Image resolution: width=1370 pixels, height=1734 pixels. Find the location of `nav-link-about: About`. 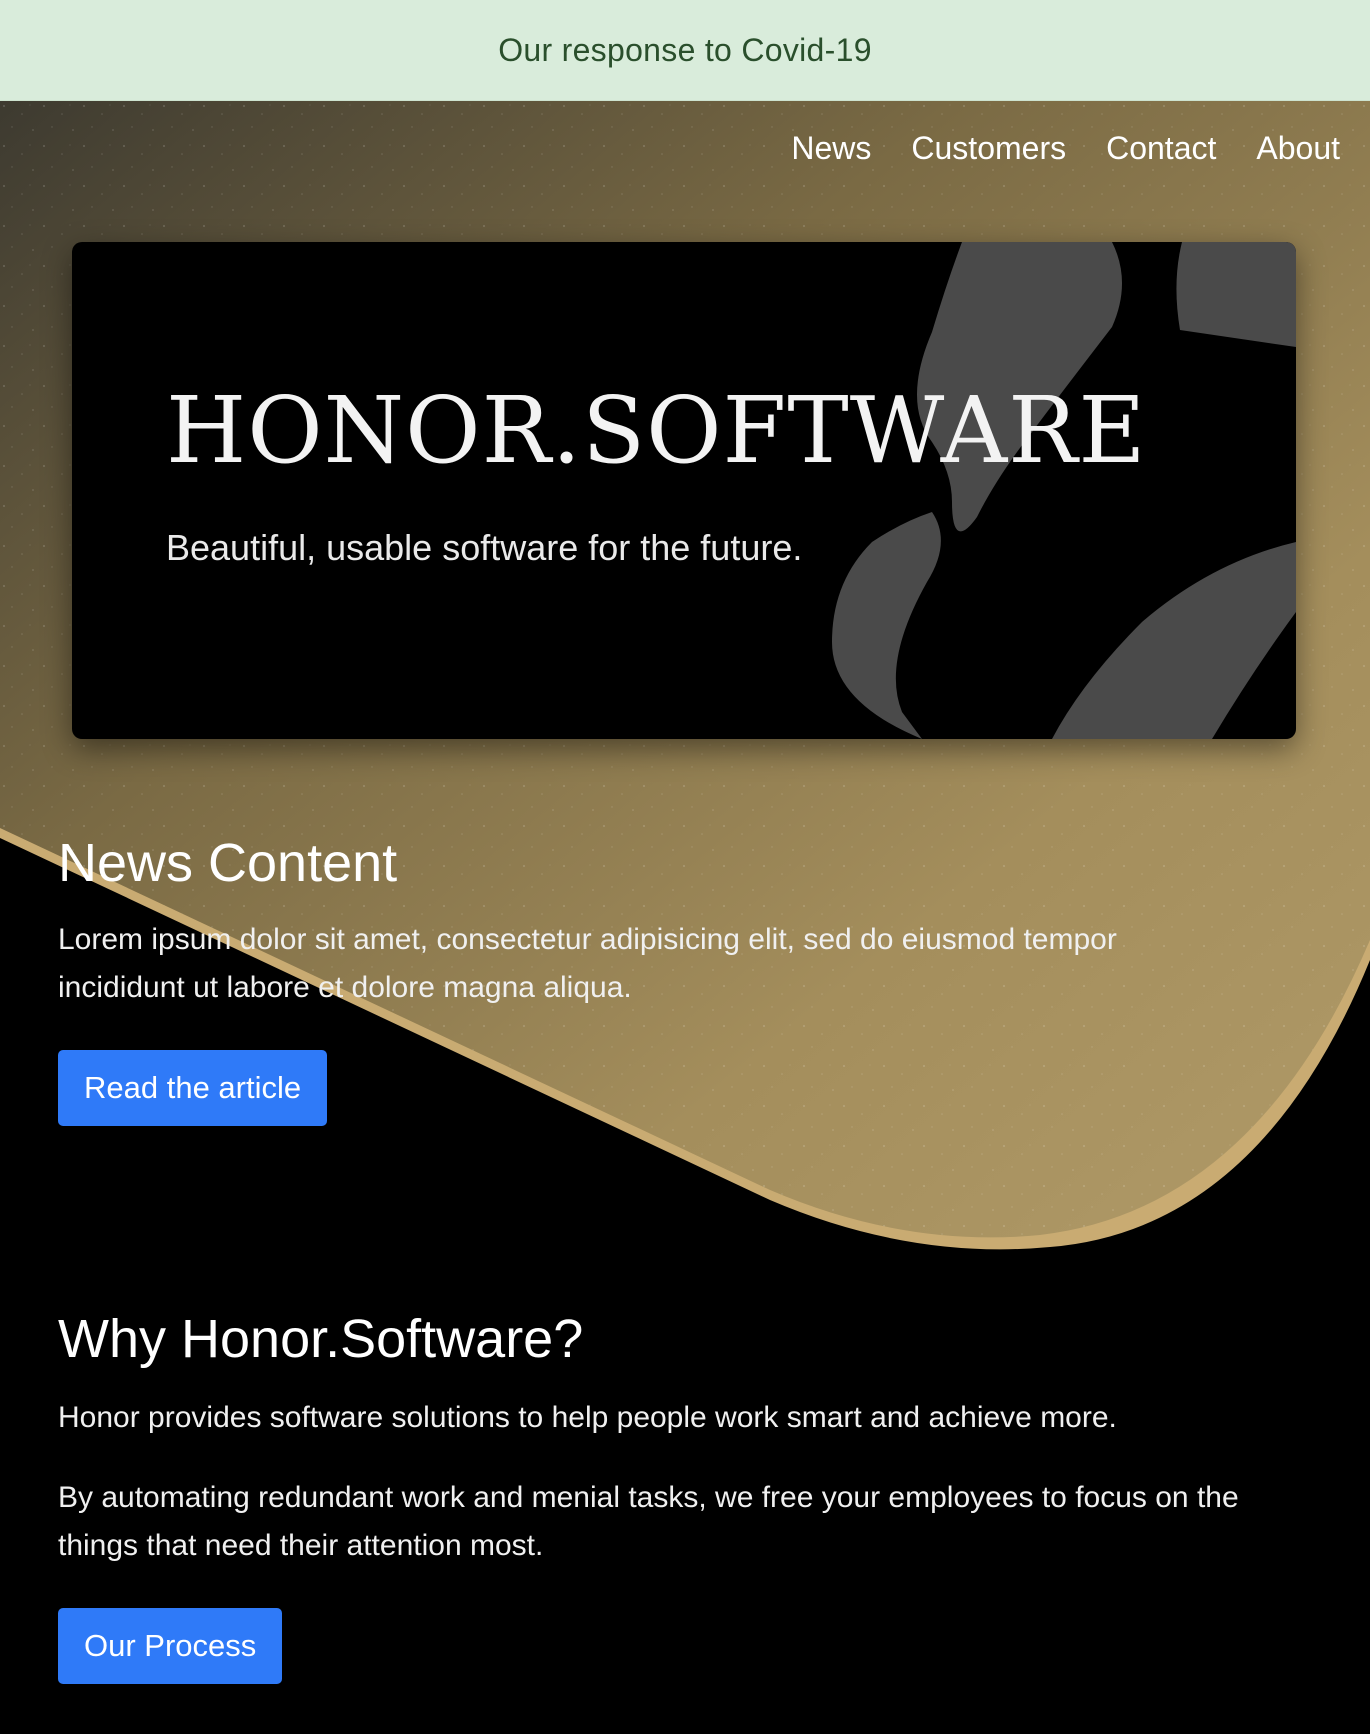

nav-link-about: About is located at coordinates (1298, 148).